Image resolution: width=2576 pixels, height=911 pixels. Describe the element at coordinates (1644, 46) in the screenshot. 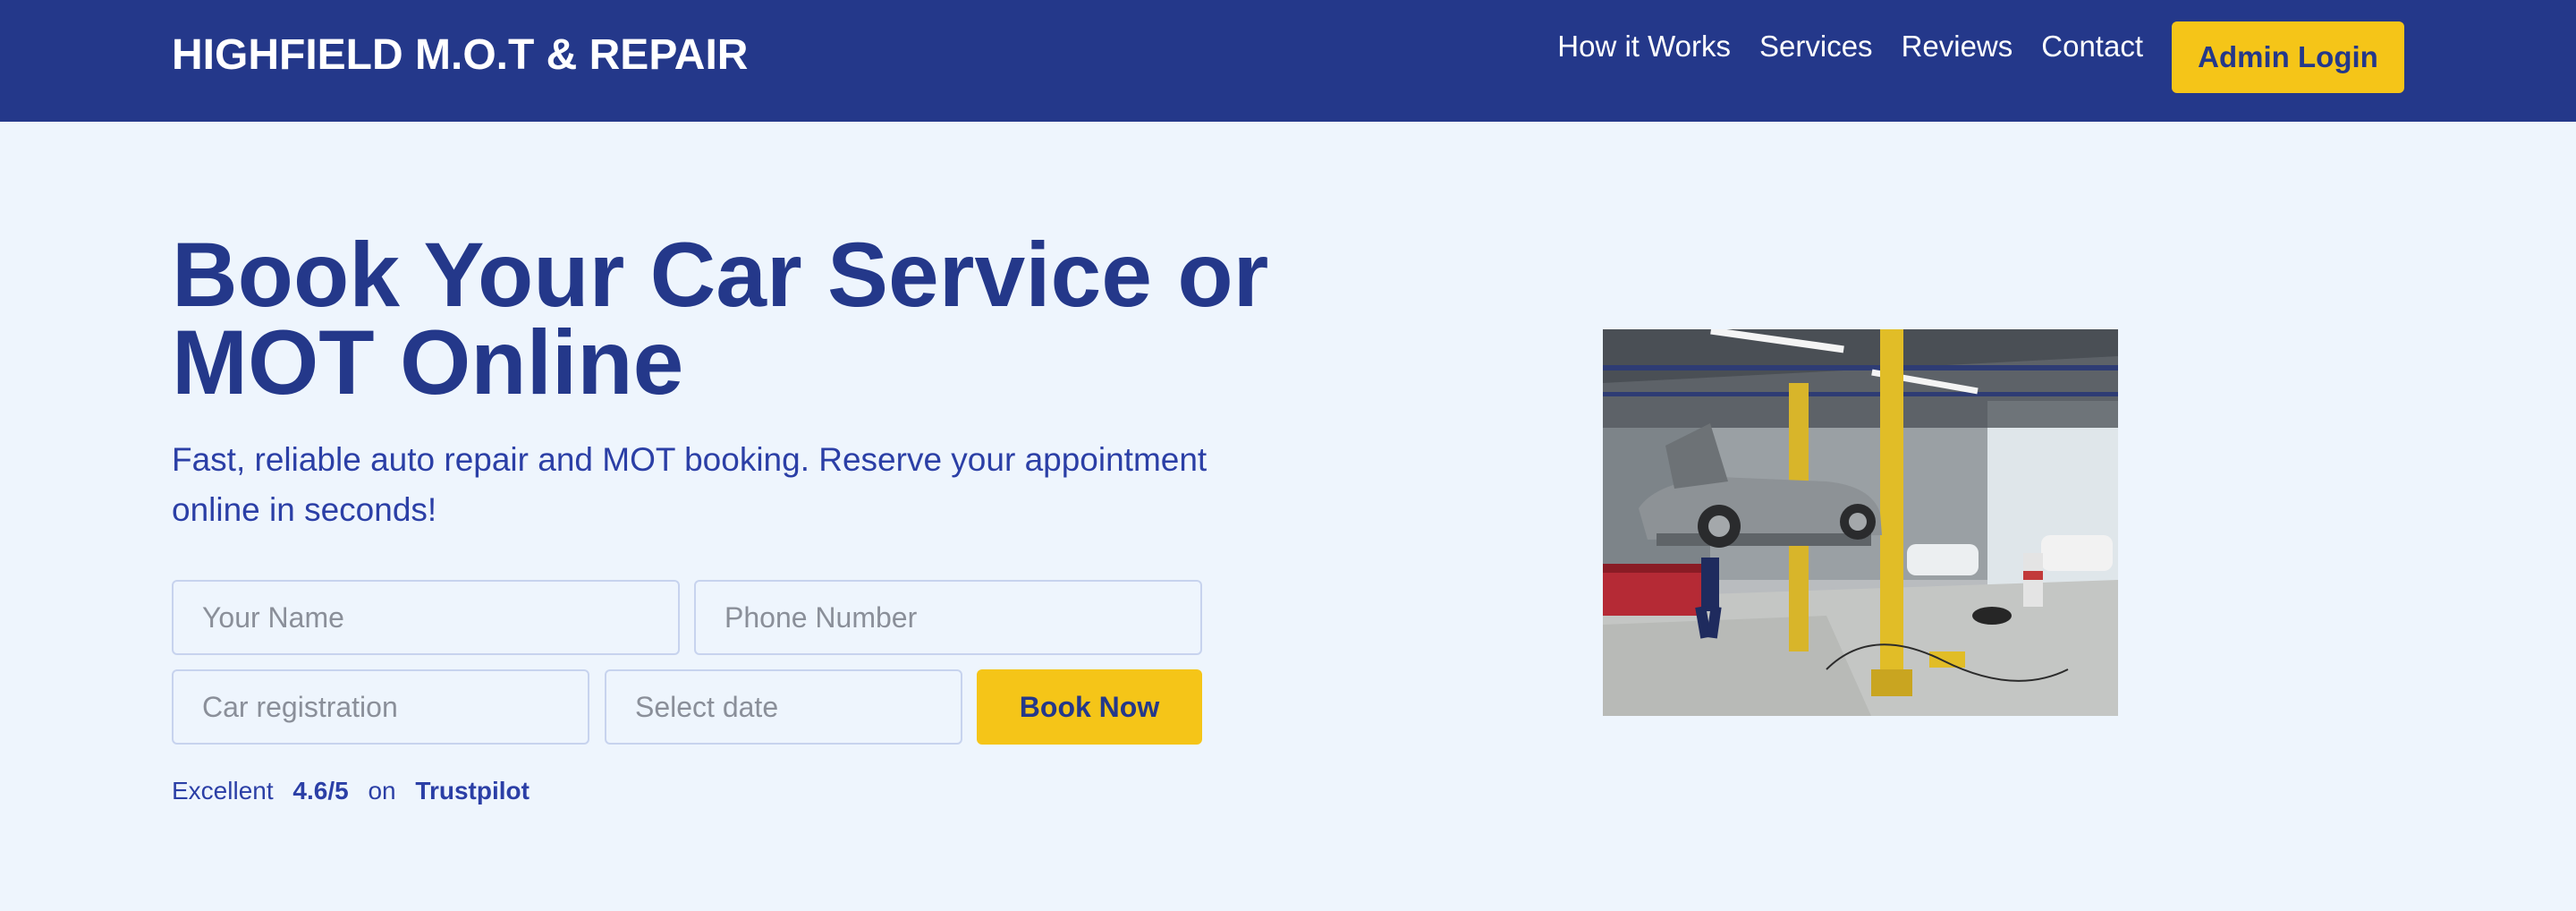

I see `nav-how-it-works: How it Works` at that location.